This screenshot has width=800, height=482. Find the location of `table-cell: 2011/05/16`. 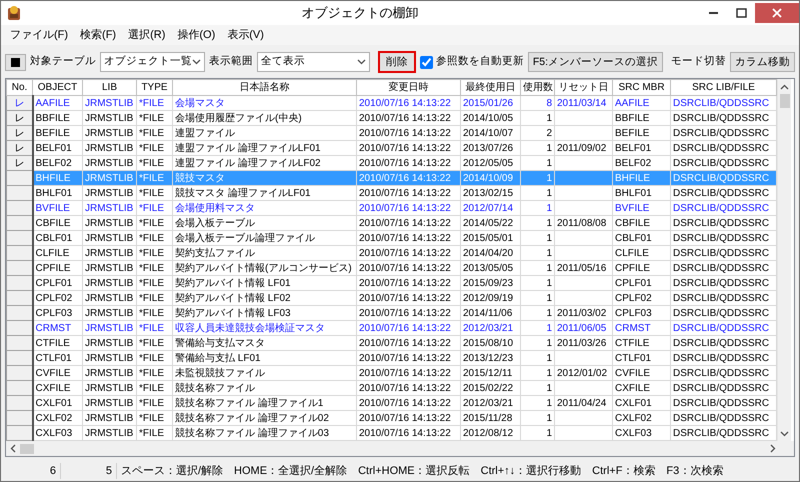

table-cell: 2011/05/16 is located at coordinates (583, 268).